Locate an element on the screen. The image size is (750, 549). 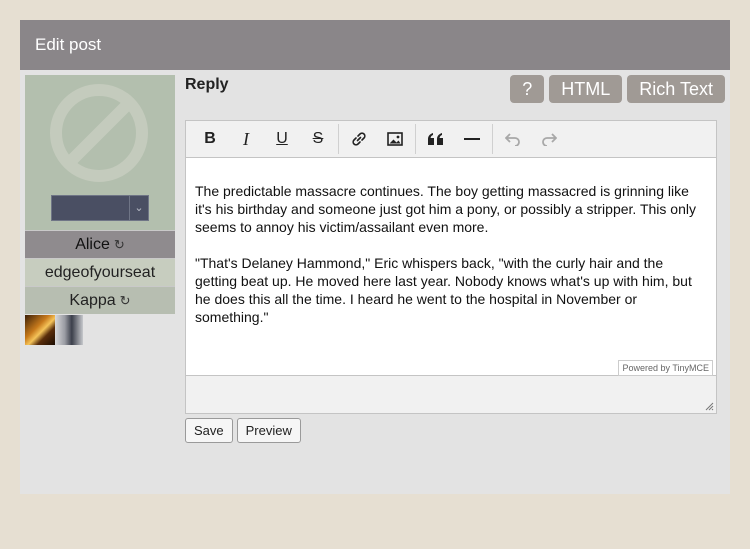
preview-button: Preview is located at coordinates (268, 430).